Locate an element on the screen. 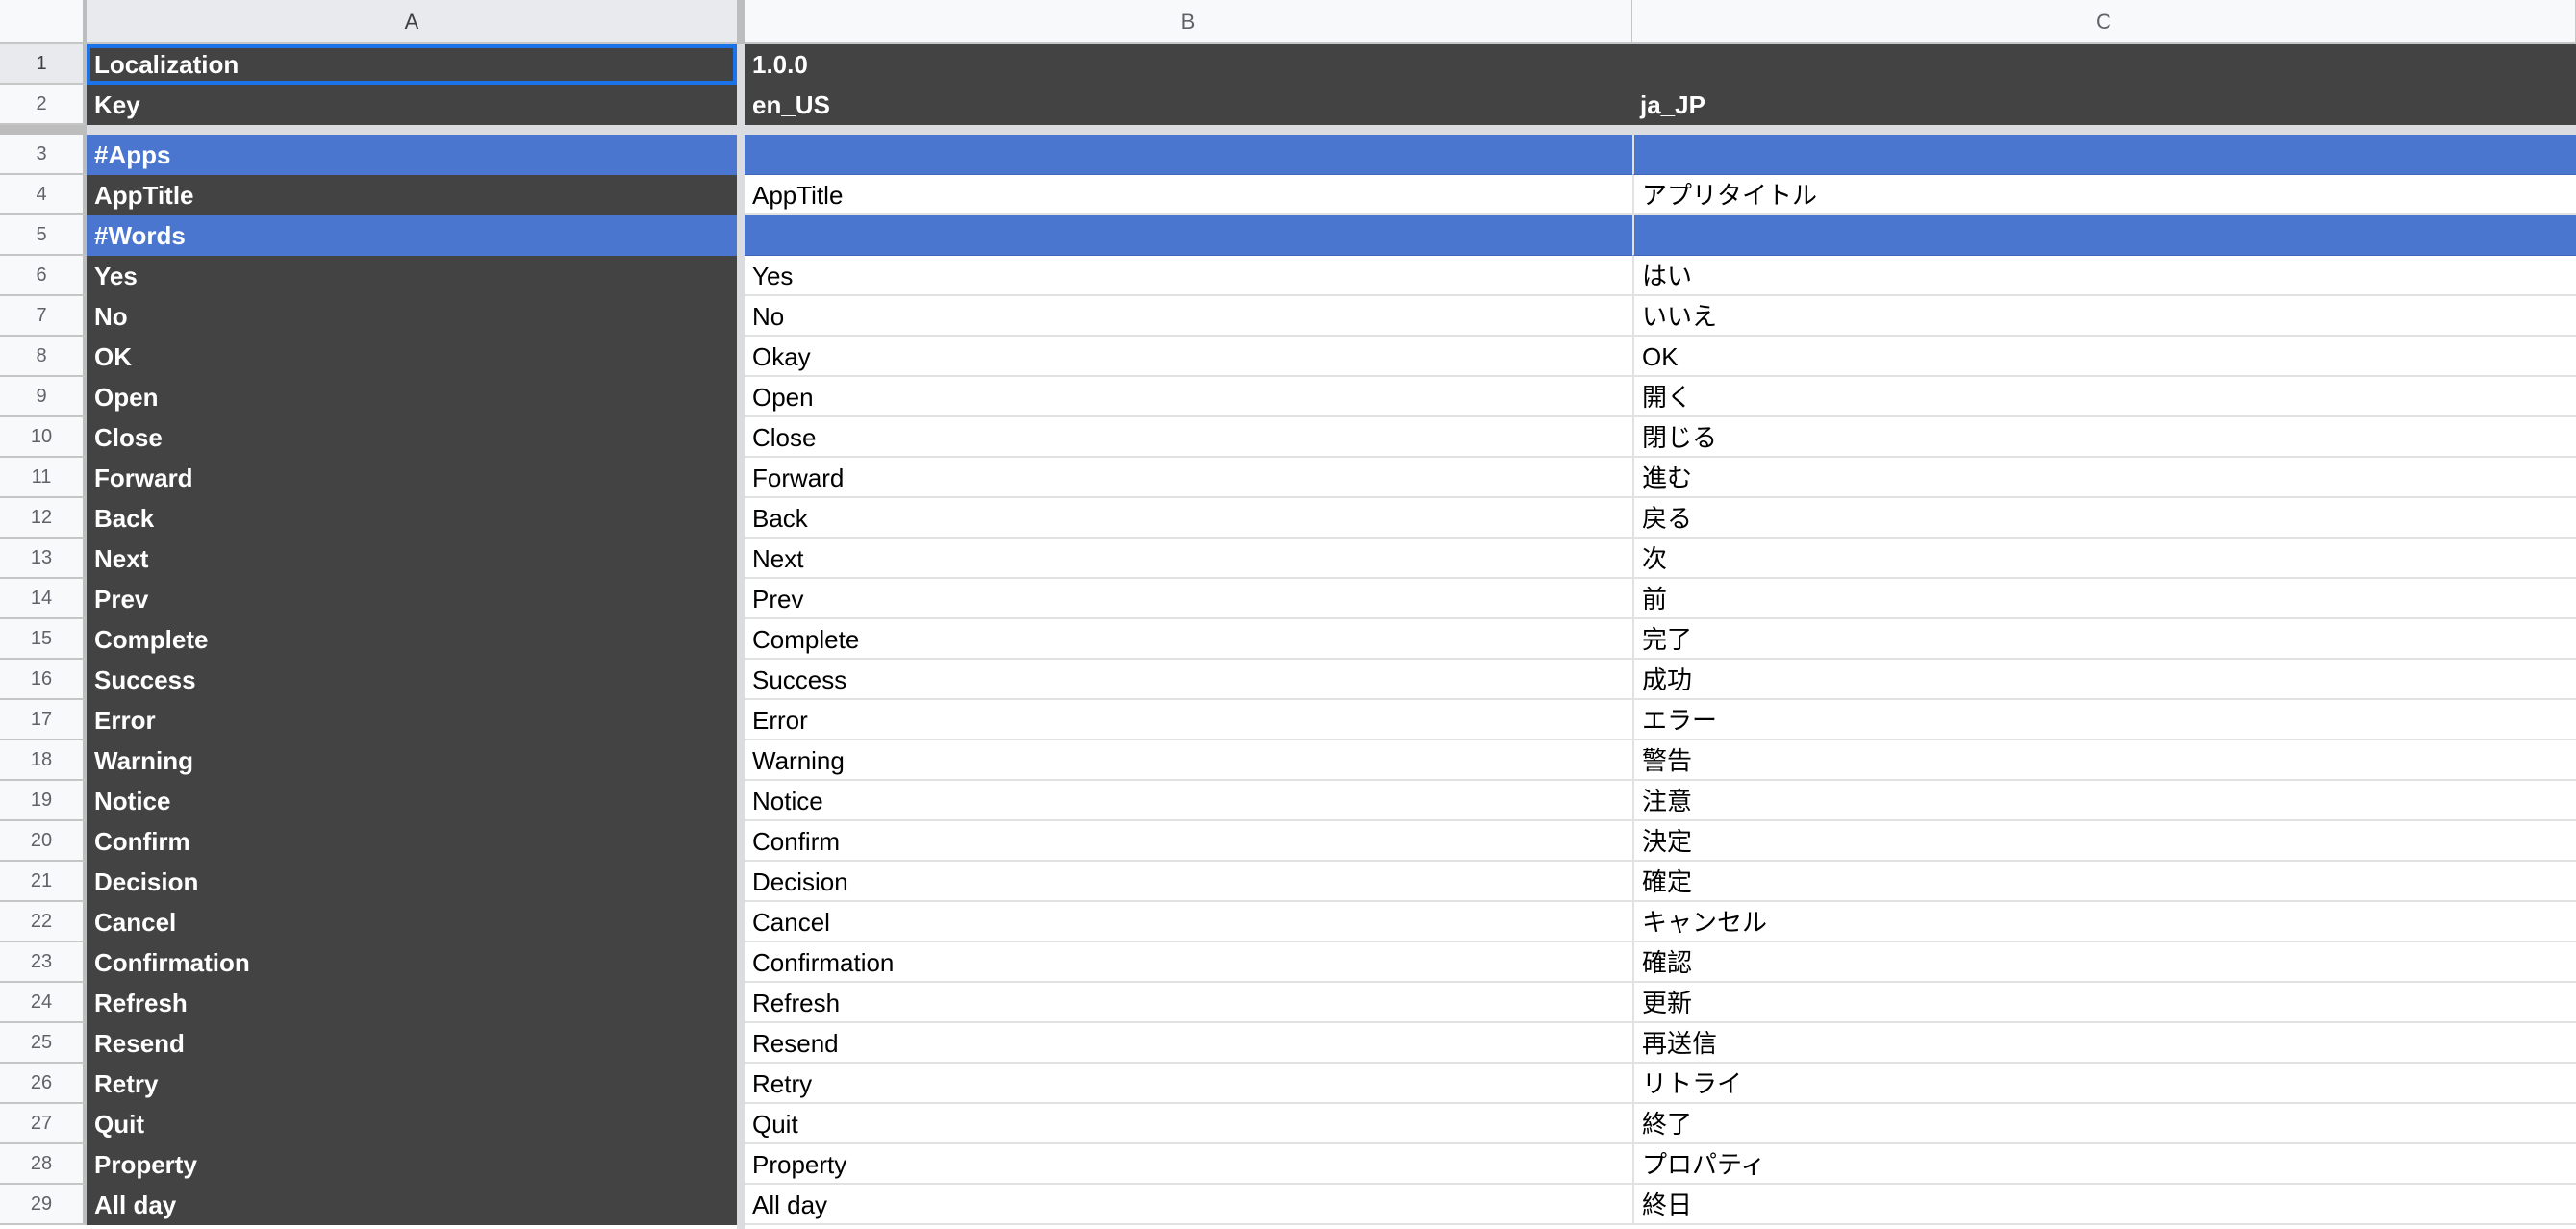  row-header: 22 is located at coordinates (44, 922).